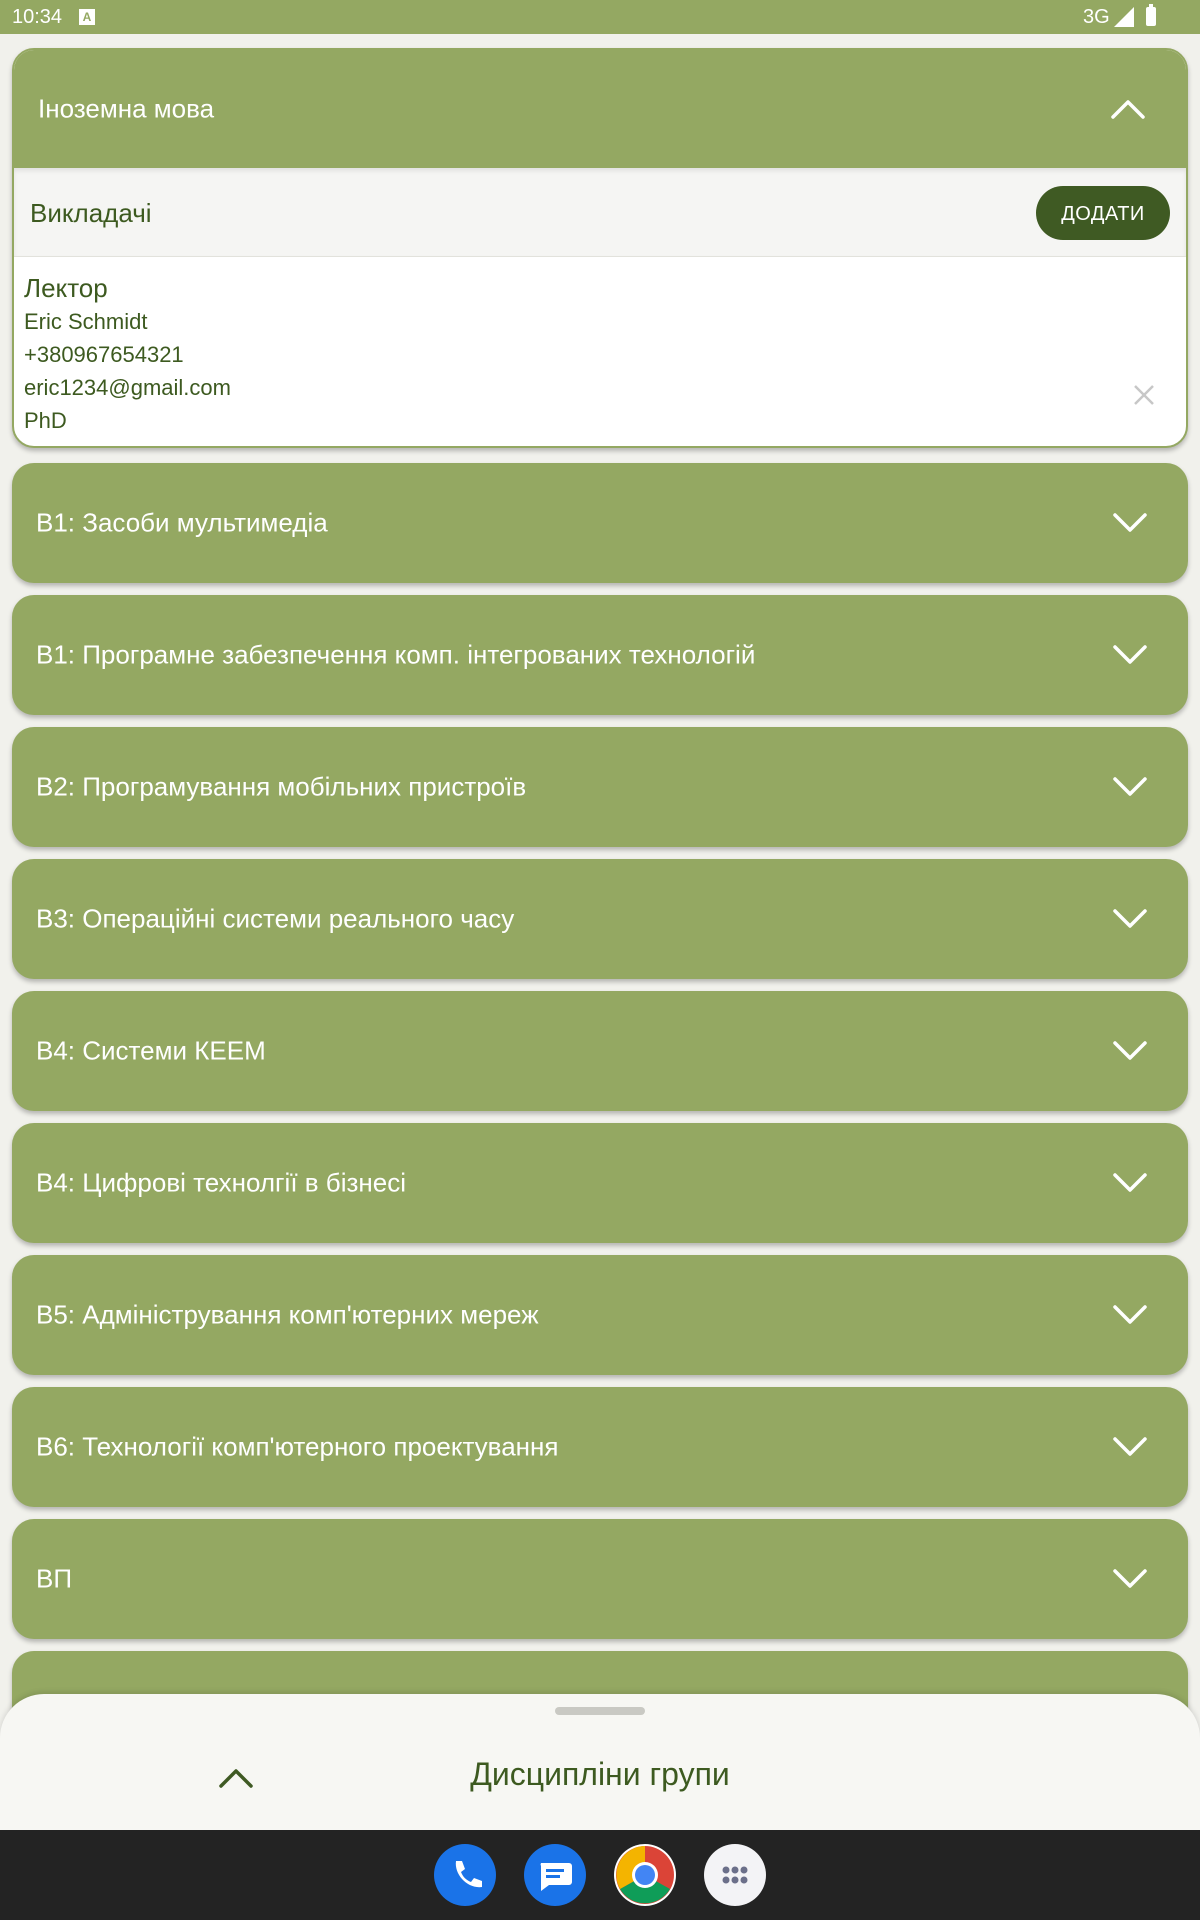 The height and width of the screenshot is (1920, 1200). What do you see at coordinates (555, 1875) in the screenshot?
I see `messages-icon` at bounding box center [555, 1875].